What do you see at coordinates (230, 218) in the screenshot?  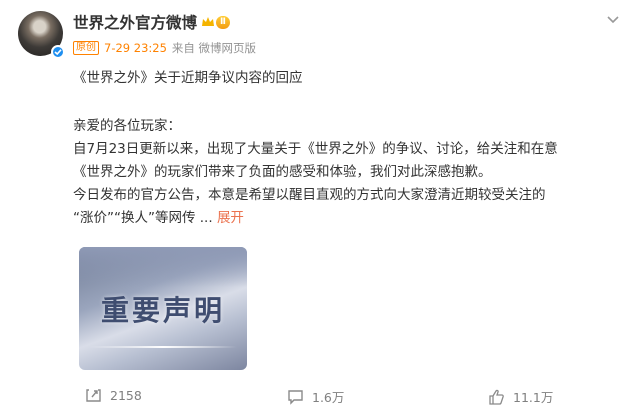 I see `expand-link: 展开` at bounding box center [230, 218].